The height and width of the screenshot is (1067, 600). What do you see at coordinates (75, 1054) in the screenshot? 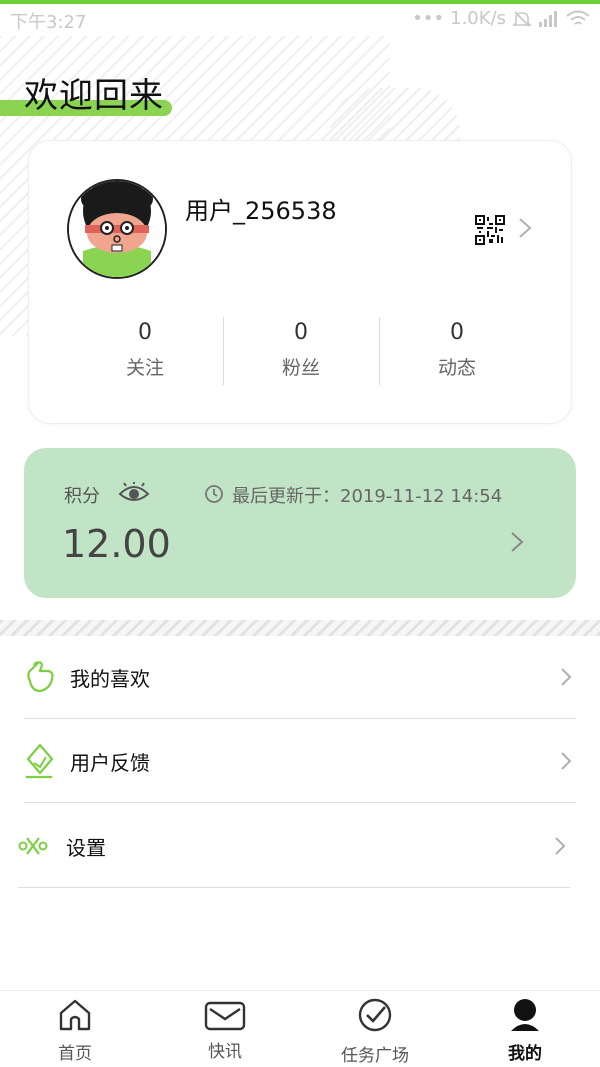
I see `tab-label: 首页` at bounding box center [75, 1054].